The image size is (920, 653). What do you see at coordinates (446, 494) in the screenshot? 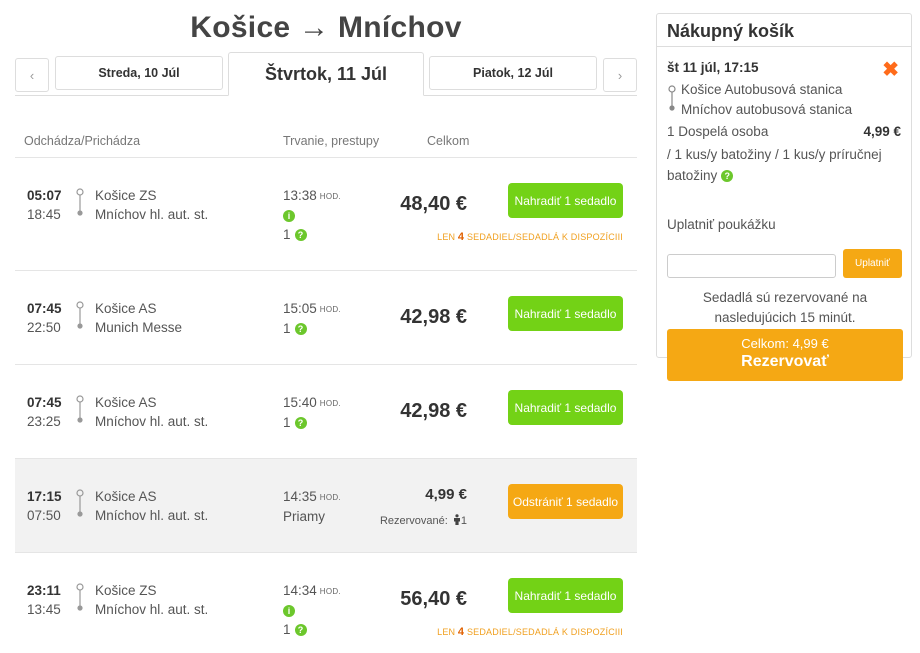
I see `price: 4,99 €` at bounding box center [446, 494].